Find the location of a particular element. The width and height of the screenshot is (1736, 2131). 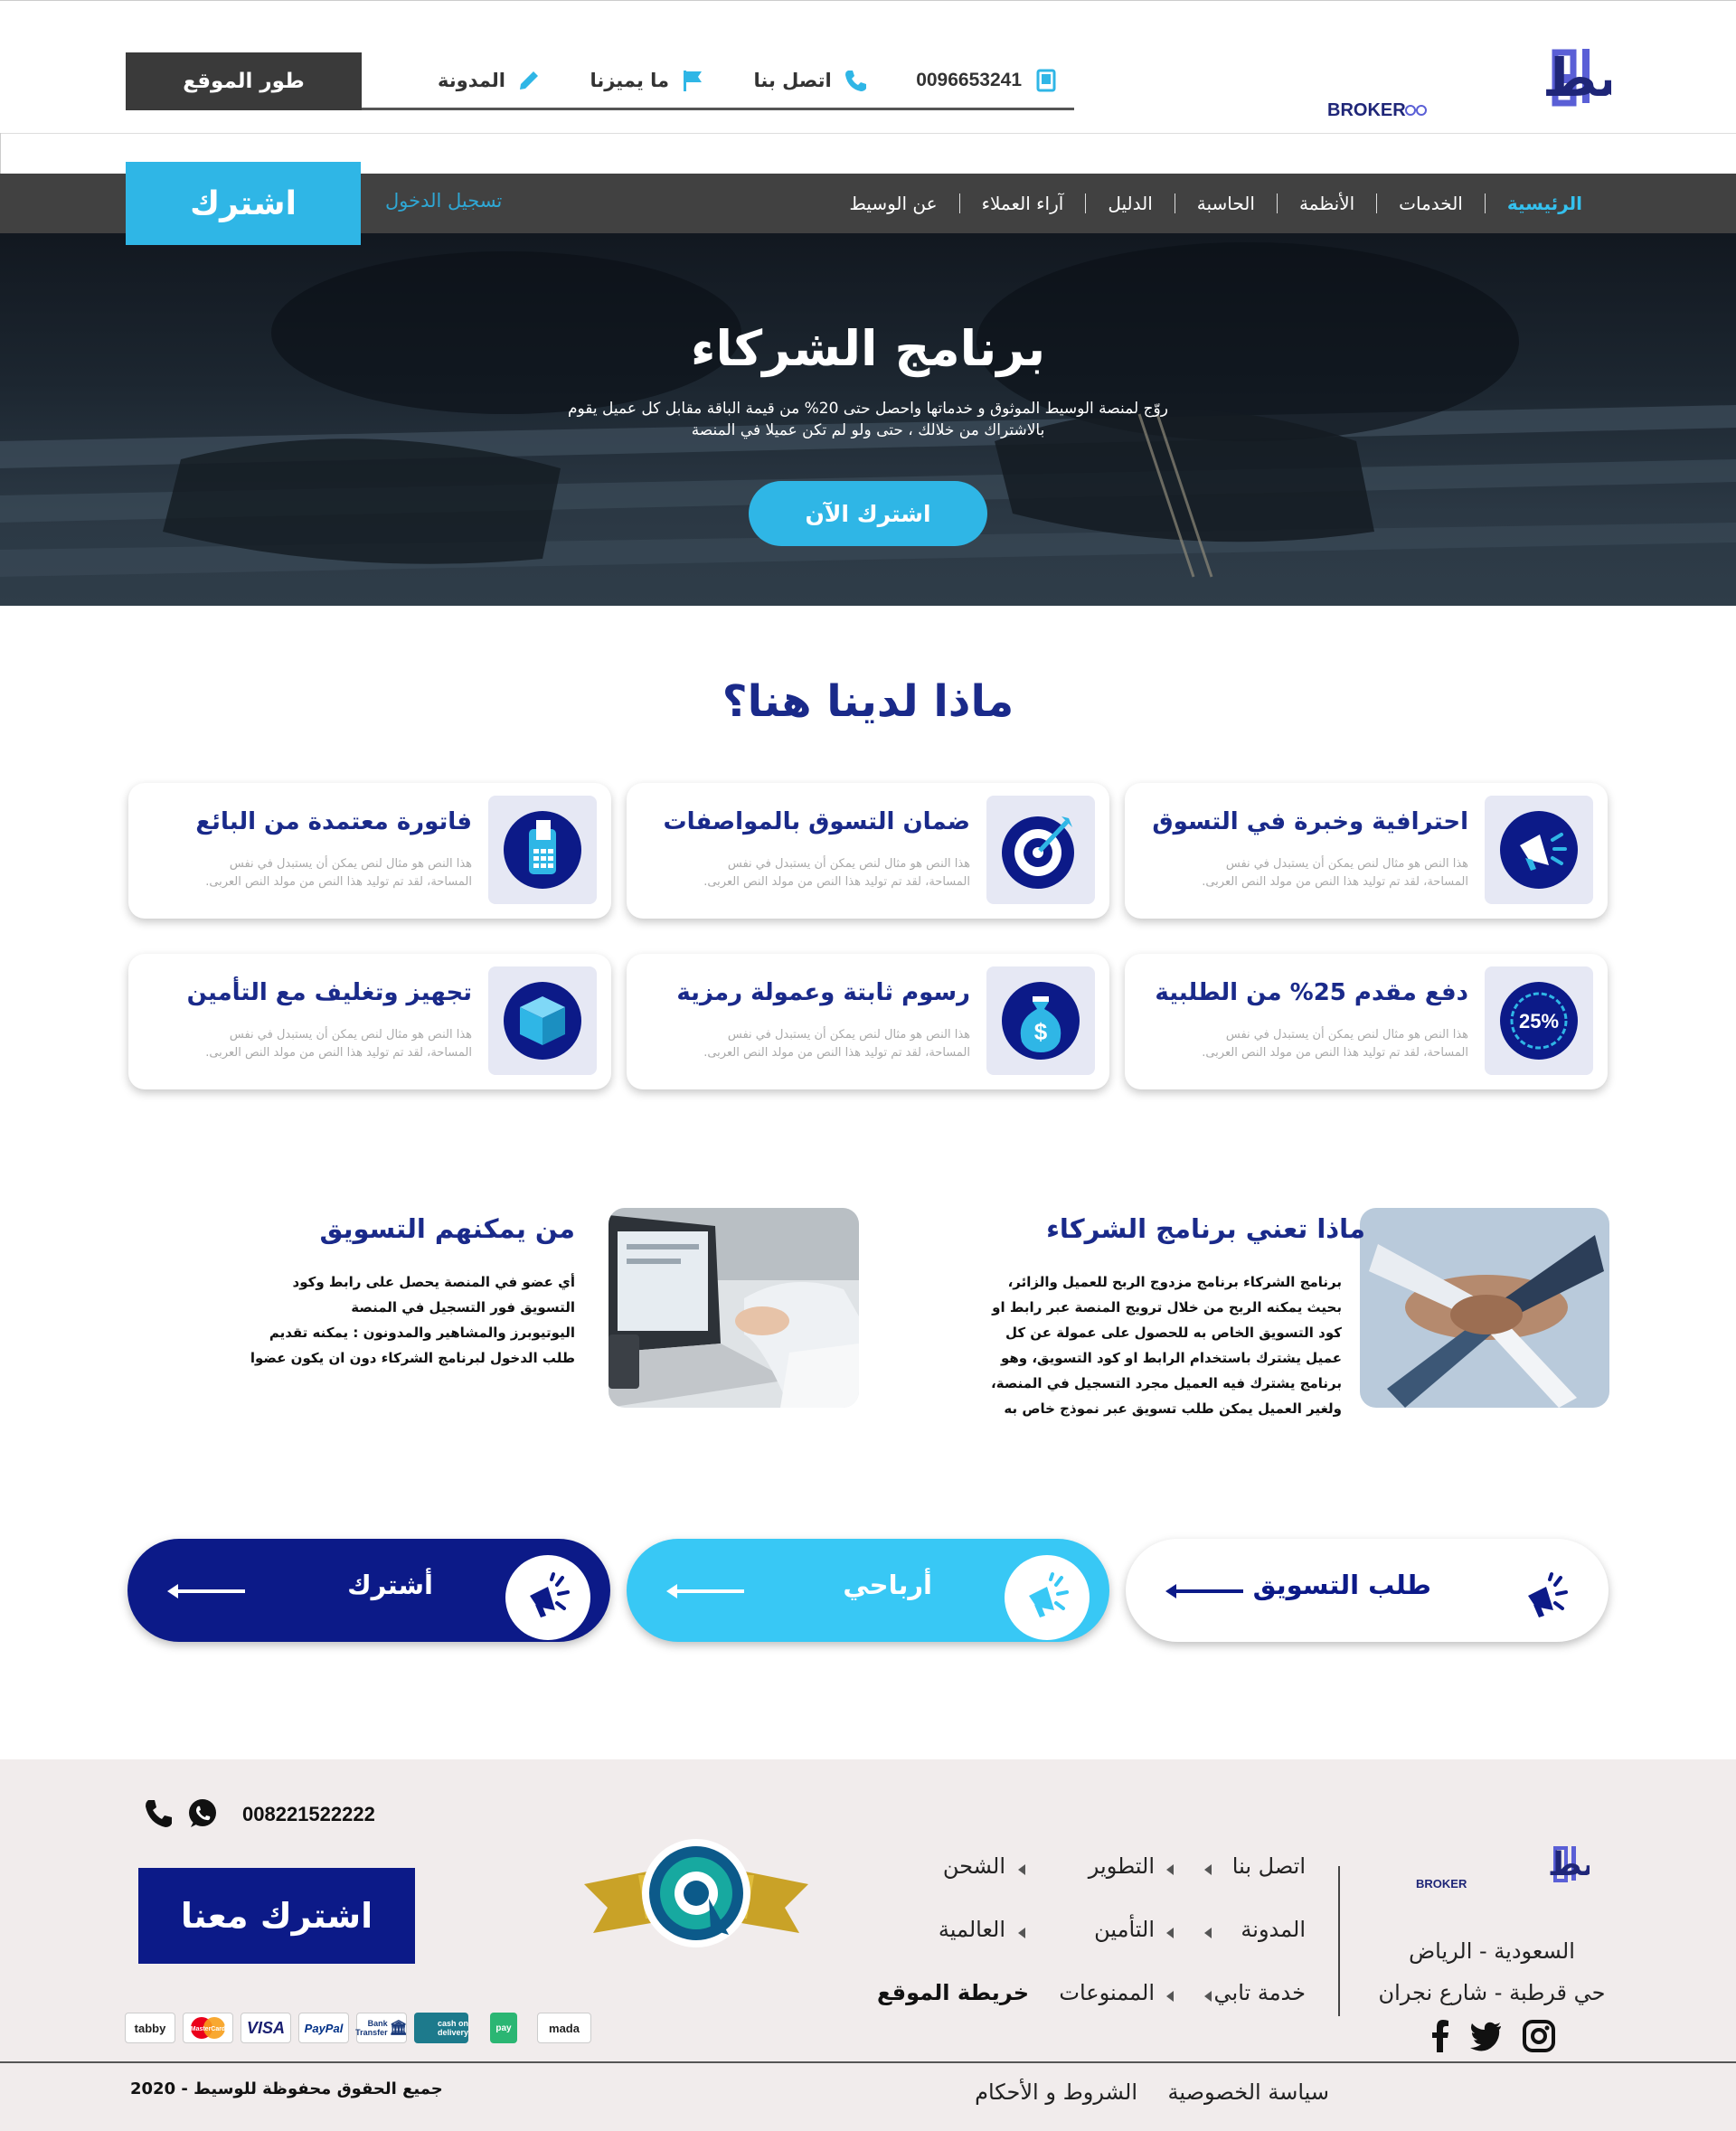

footer-link-shipping: الشحن is located at coordinates (974, 1866).